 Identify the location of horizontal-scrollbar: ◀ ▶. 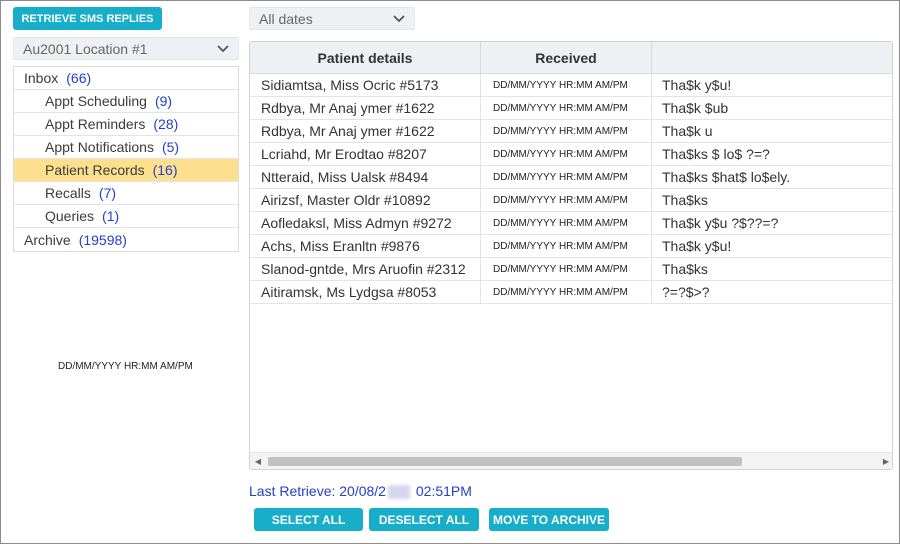
(571, 460).